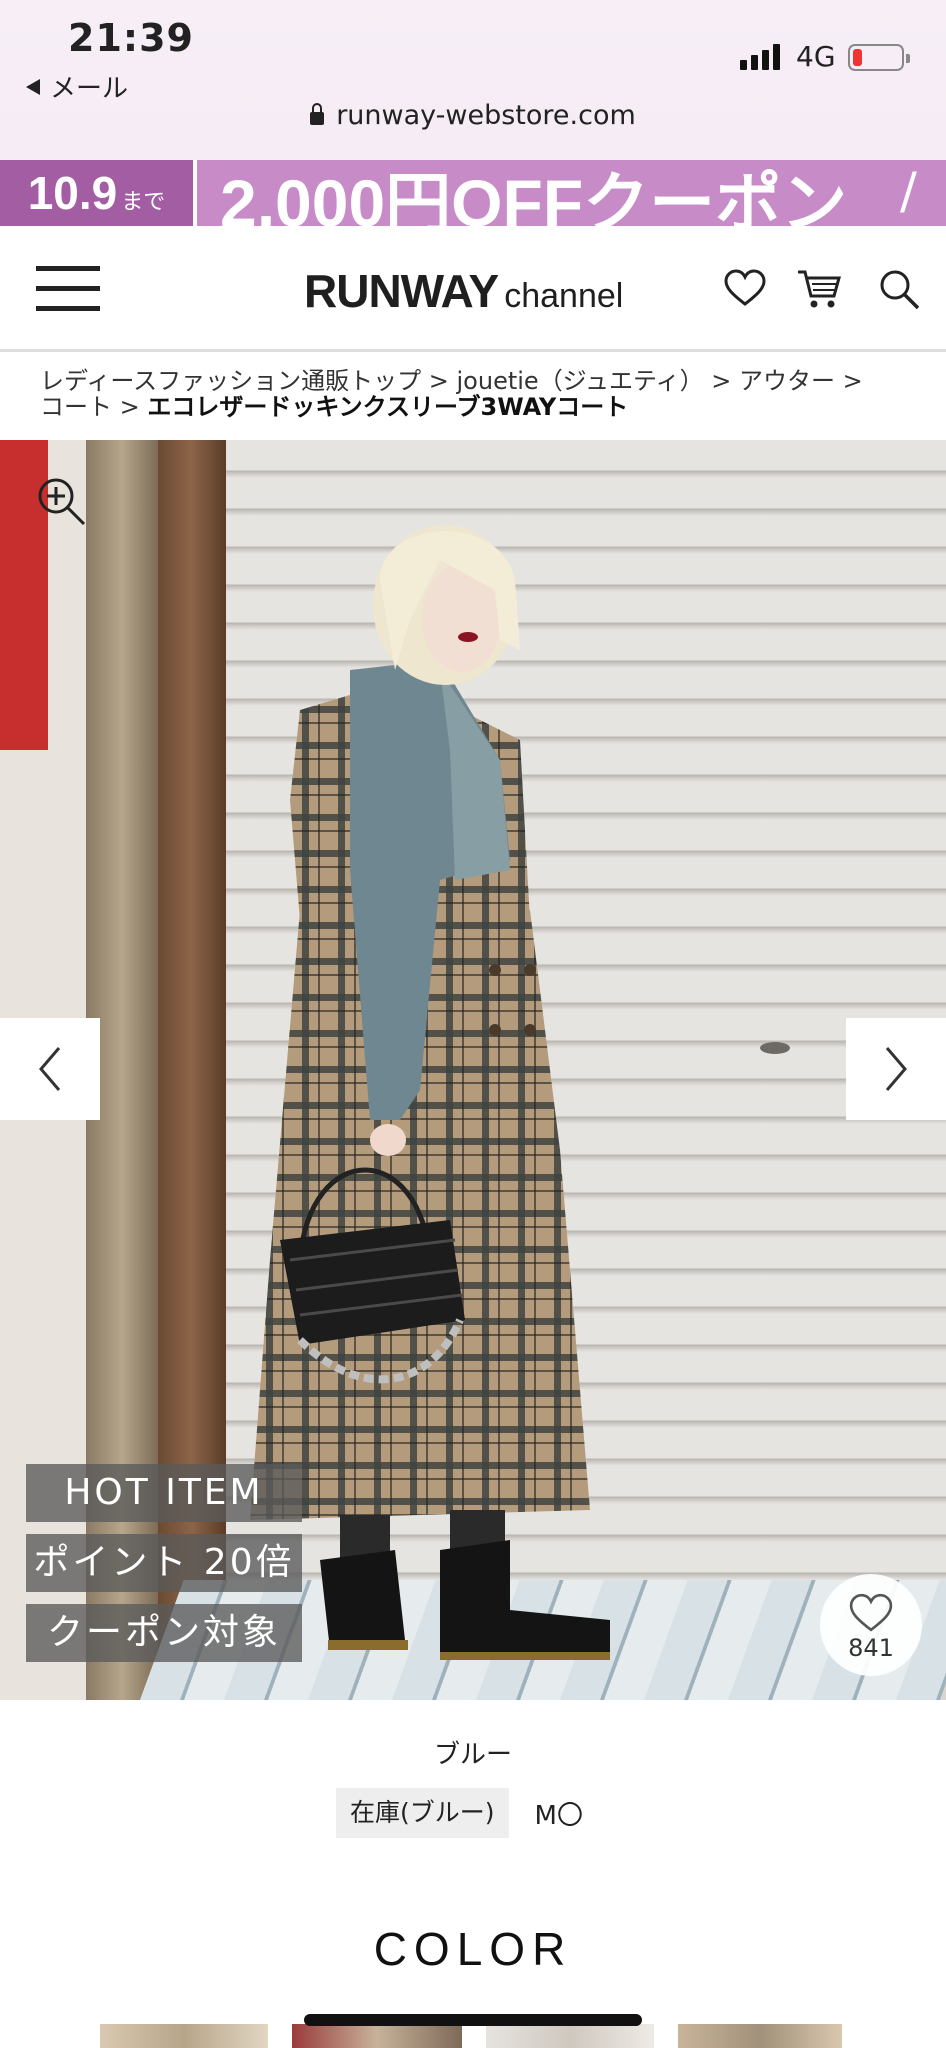 This screenshot has height=2048, width=946. What do you see at coordinates (486, 115) in the screenshot?
I see `url-text: runway-webstore.com` at bounding box center [486, 115].